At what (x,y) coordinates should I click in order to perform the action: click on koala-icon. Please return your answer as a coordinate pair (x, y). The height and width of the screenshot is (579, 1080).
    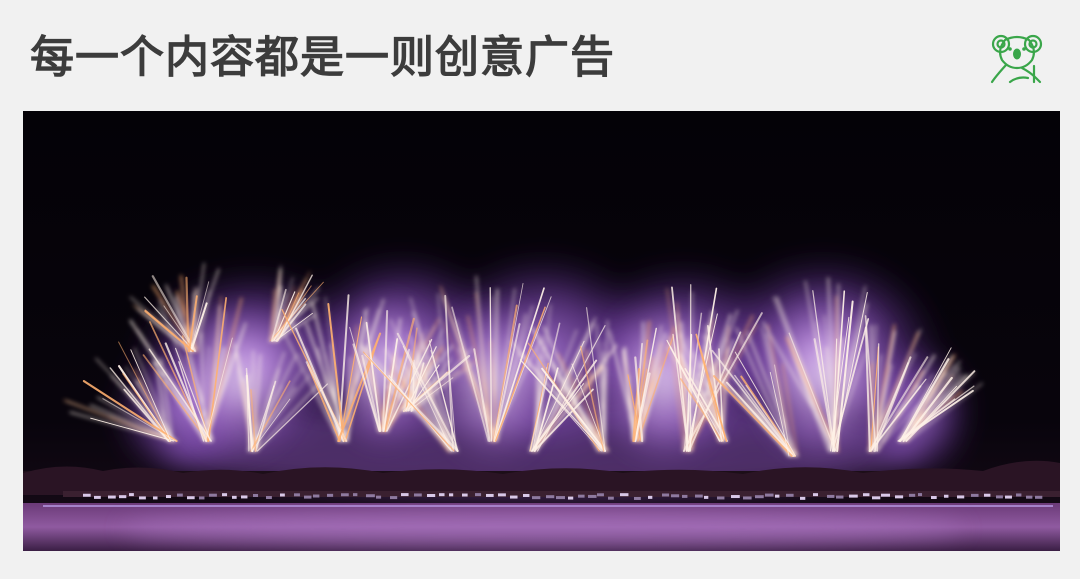
    Looking at the image, I should click on (1016, 59).